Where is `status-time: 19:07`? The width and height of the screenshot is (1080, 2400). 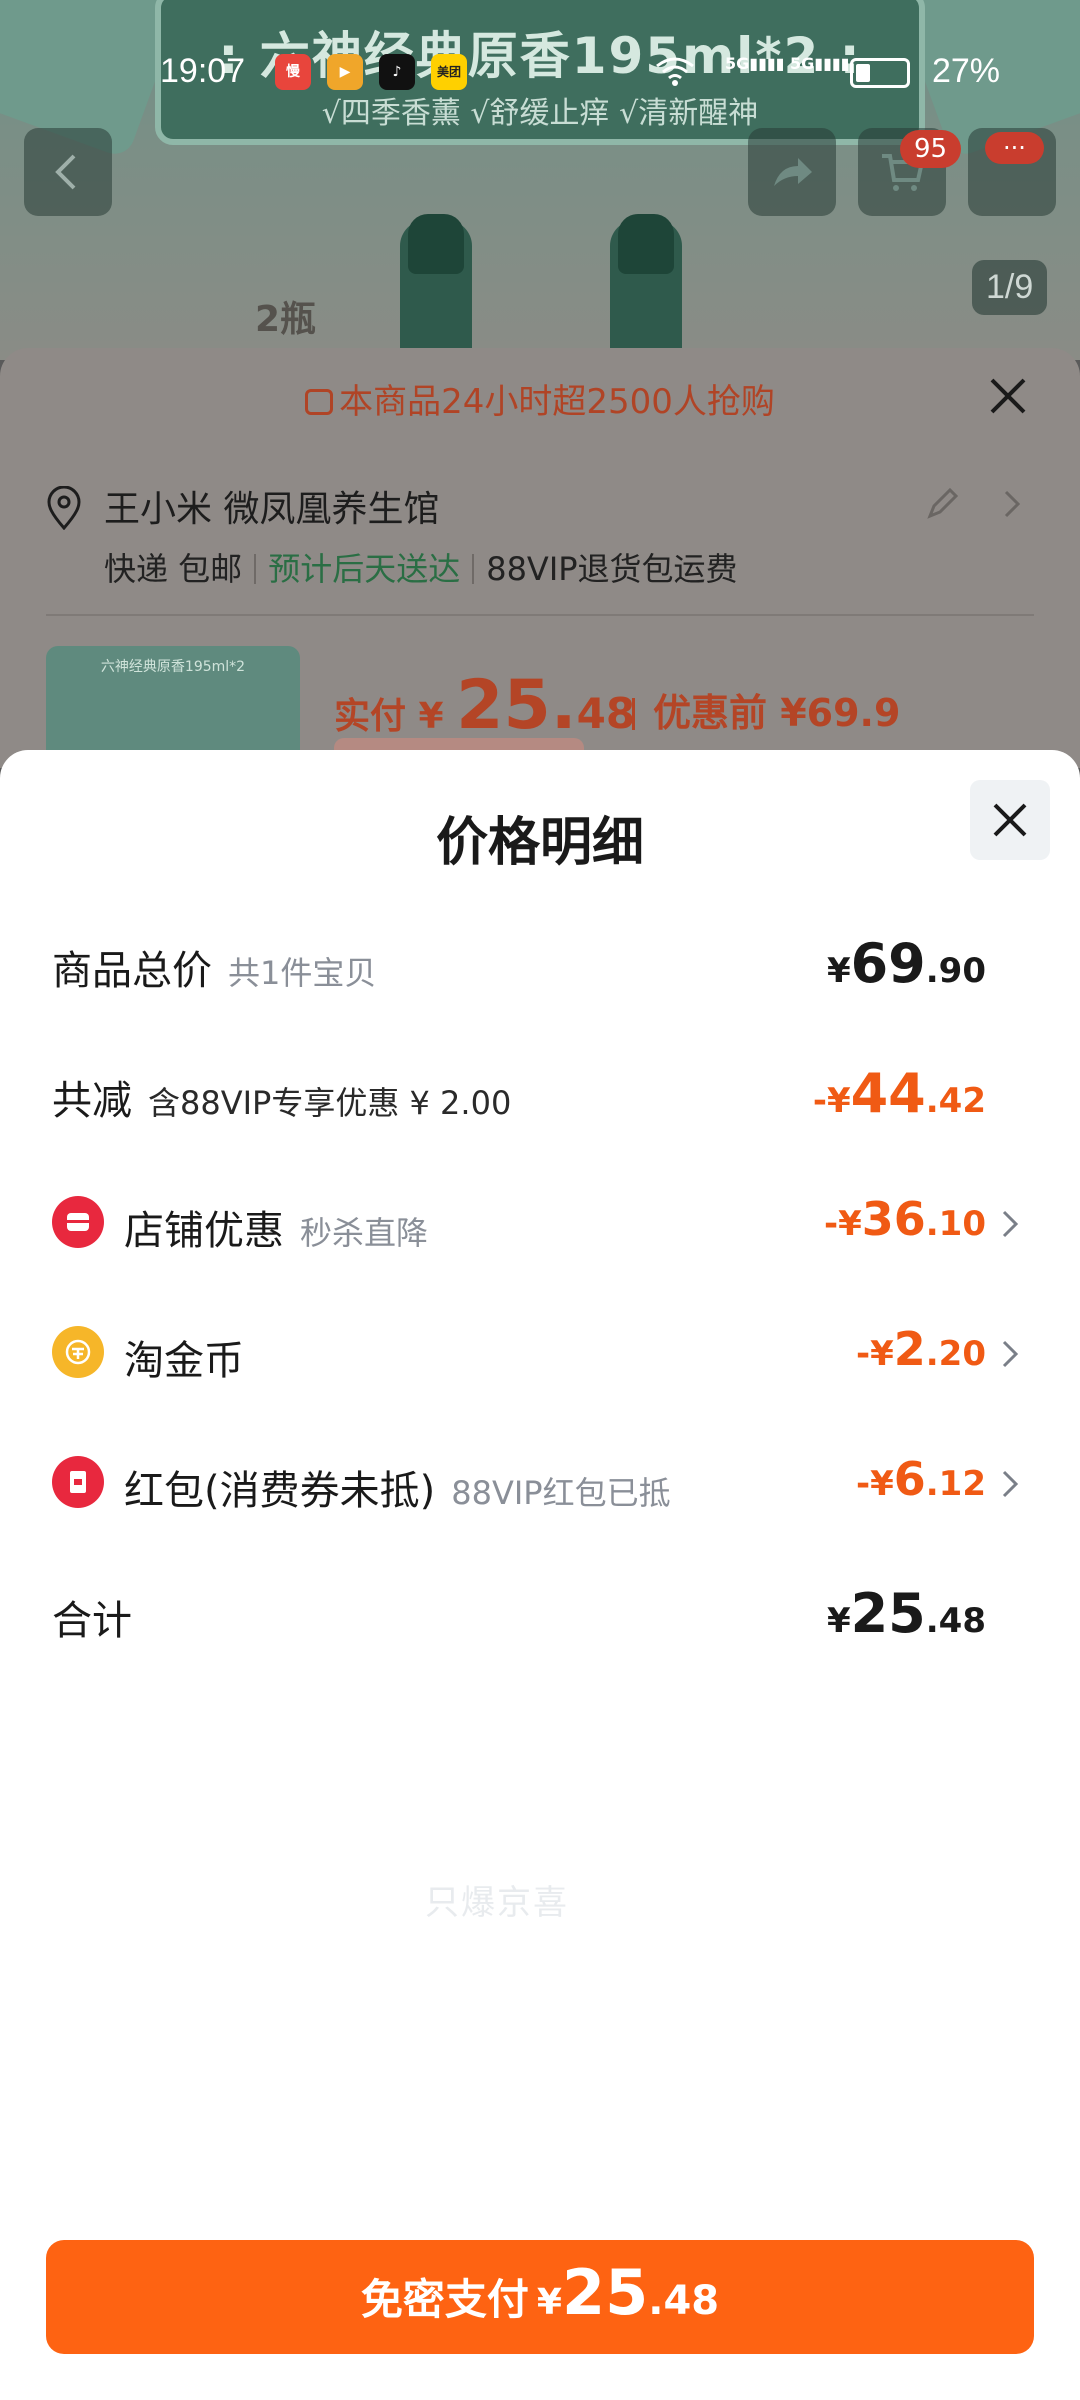 status-time: 19:07 is located at coordinates (203, 71).